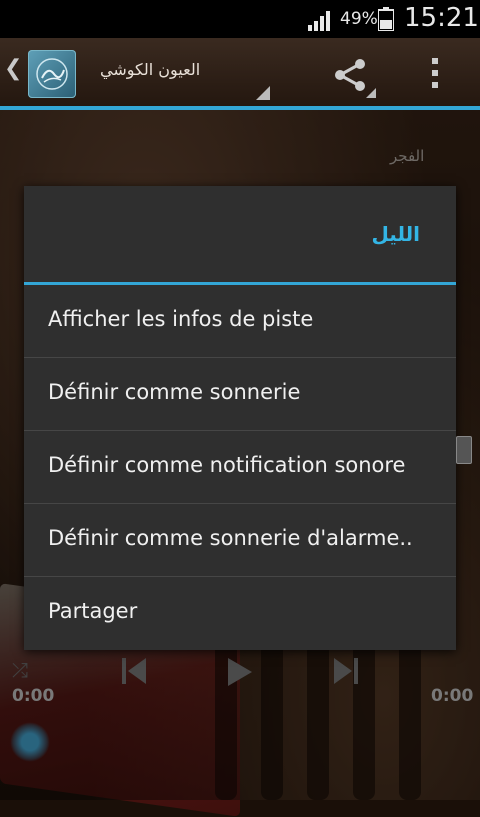 This screenshot has width=480, height=817. I want to click on back-chevron-icon: ❮, so click(13, 68).